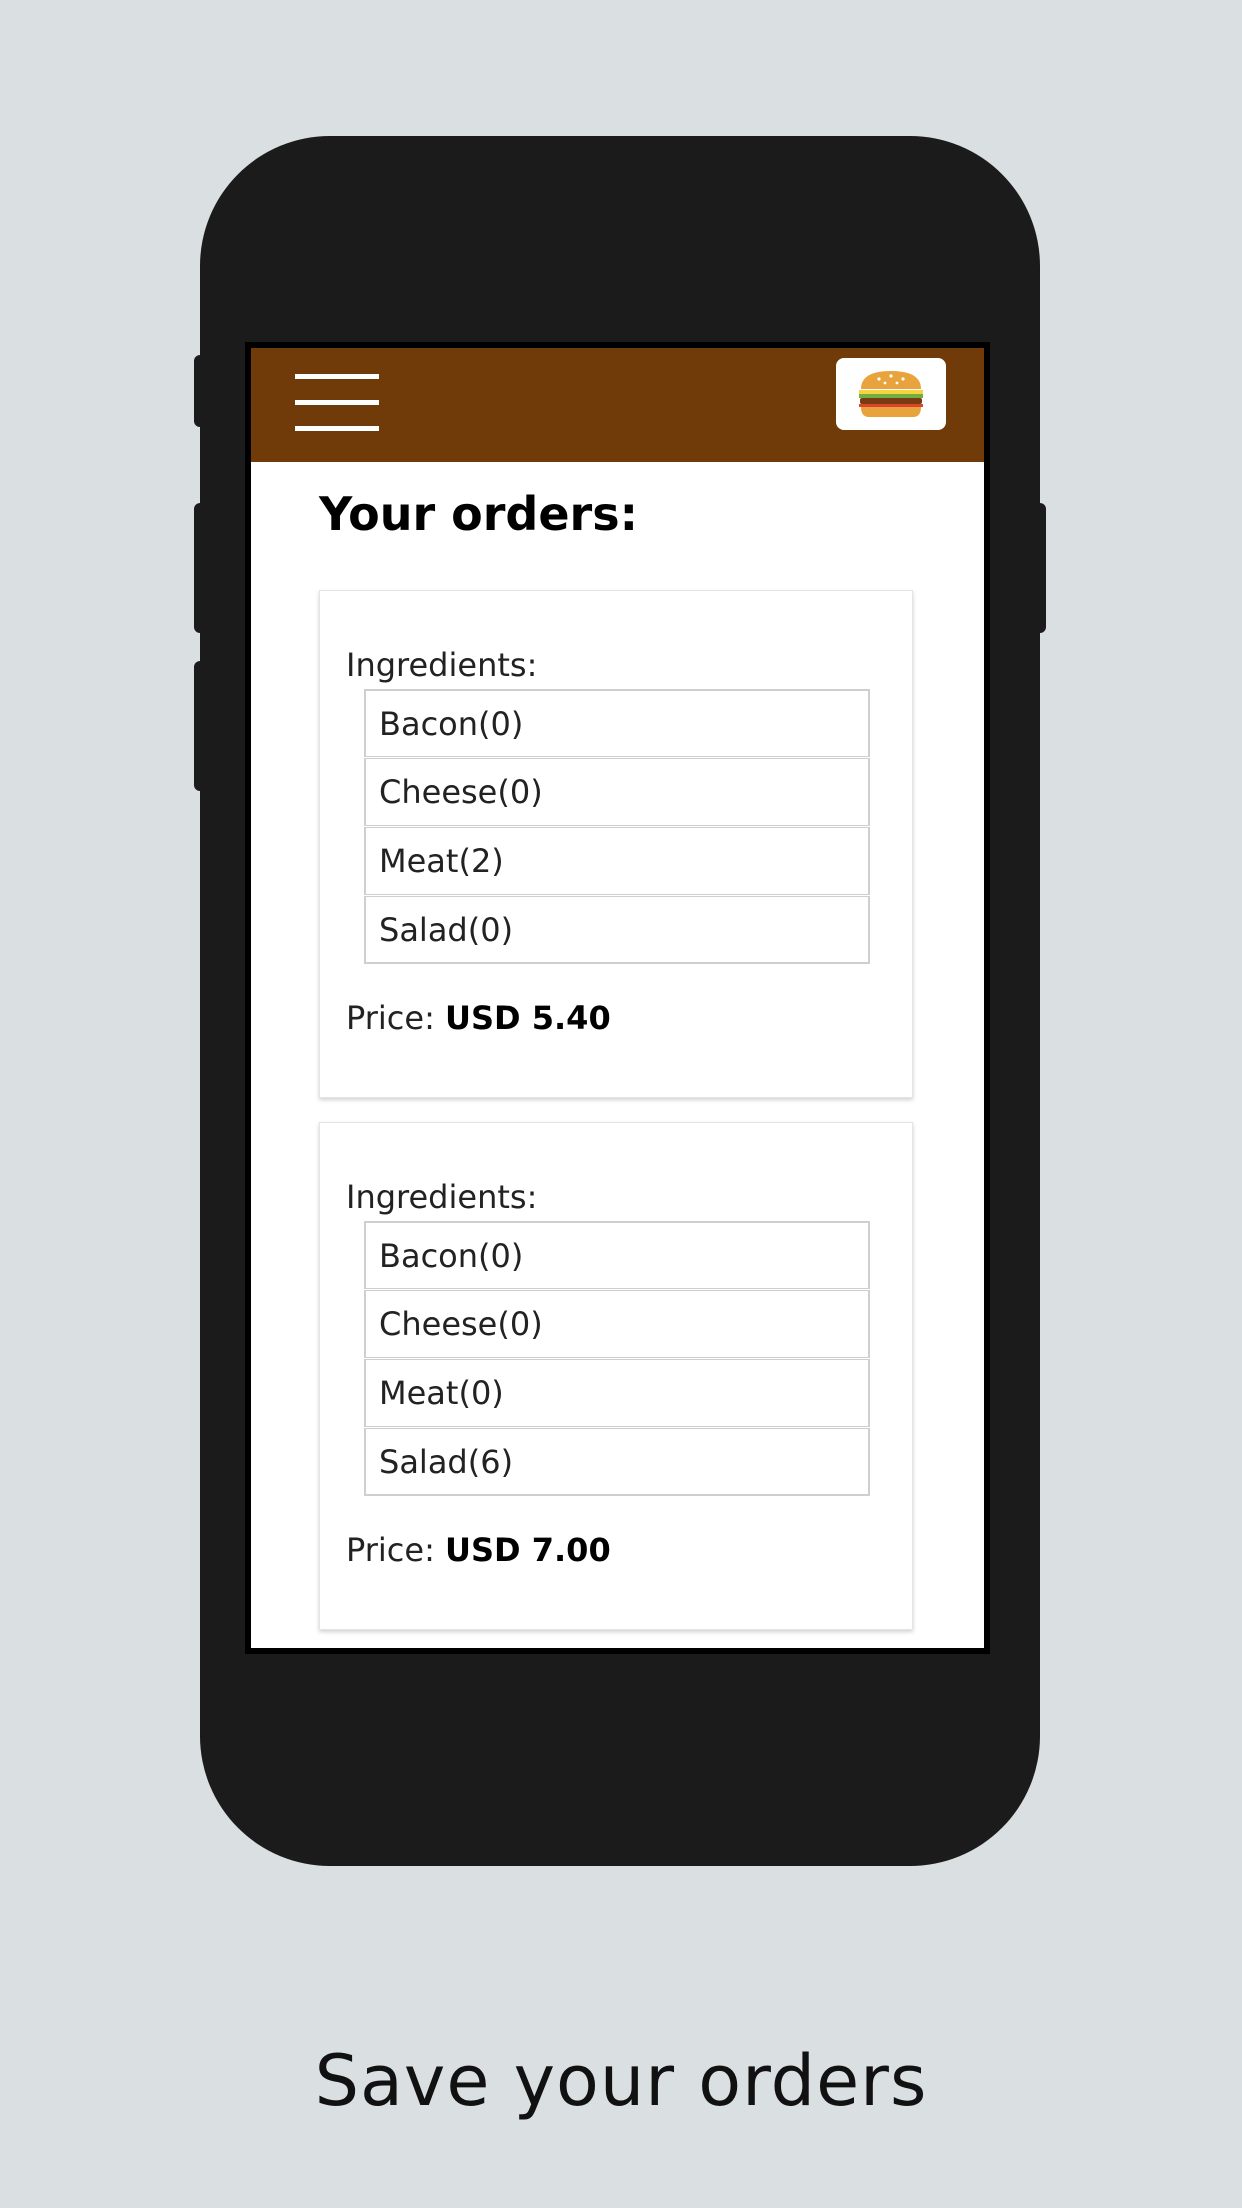 The width and height of the screenshot is (1242, 2208). Describe the element at coordinates (616, 1550) in the screenshot. I see `price-row: Price: USD 7.00` at that location.